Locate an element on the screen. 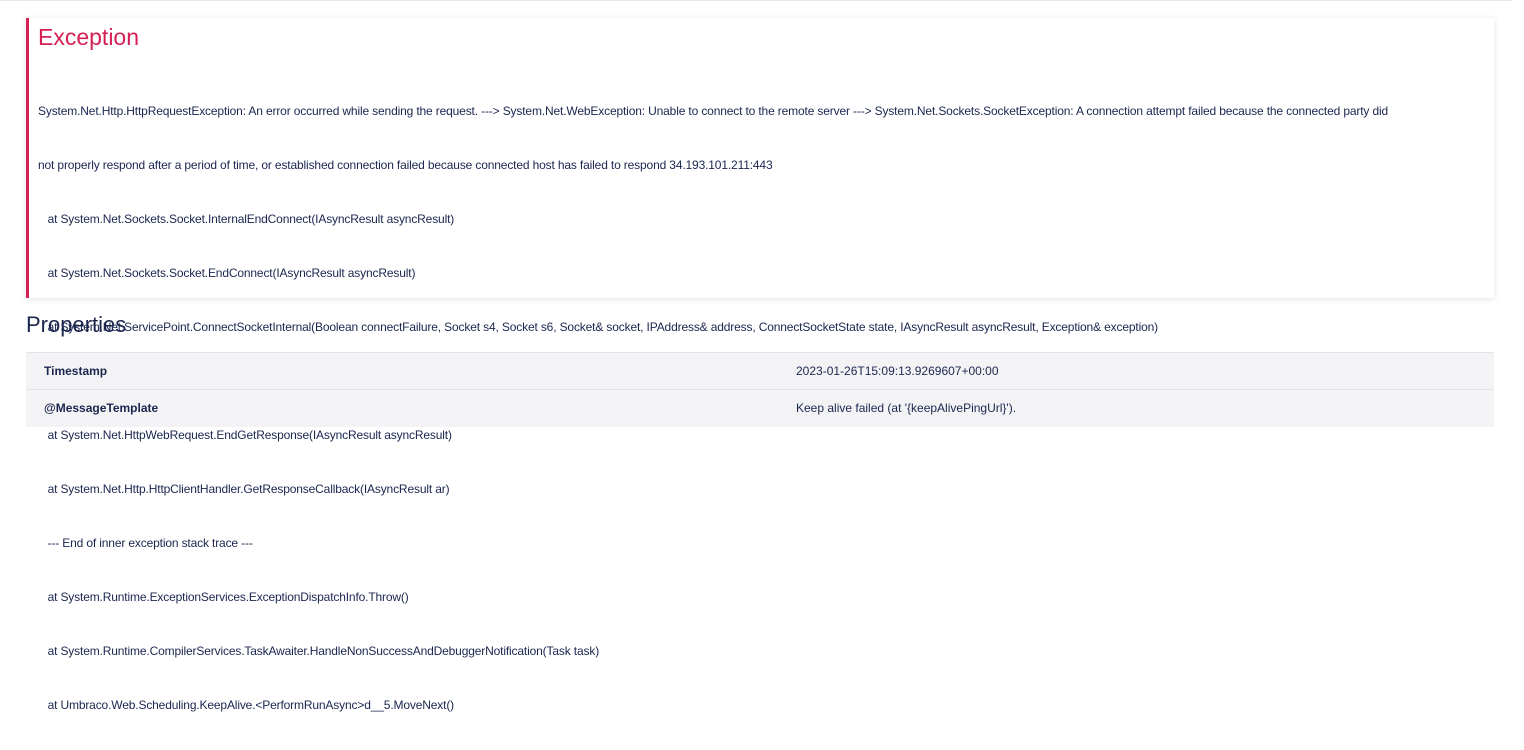 The width and height of the screenshot is (1524, 750). exception-title: Exception is located at coordinates (89, 37).